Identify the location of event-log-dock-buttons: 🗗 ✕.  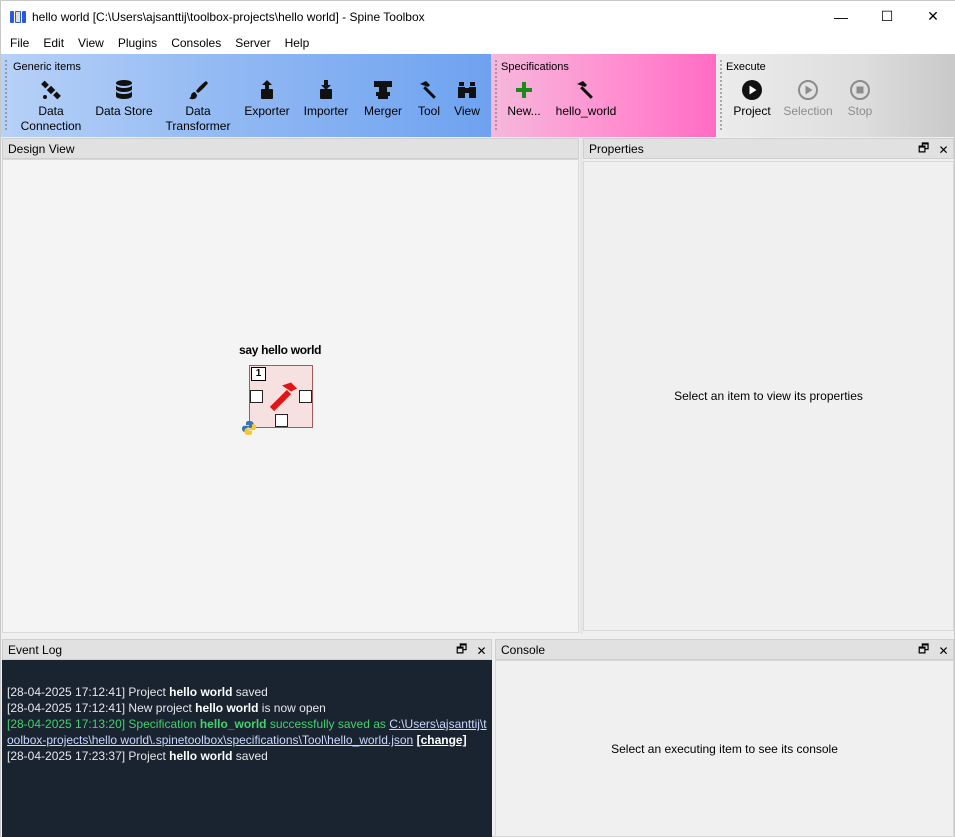
(471, 650).